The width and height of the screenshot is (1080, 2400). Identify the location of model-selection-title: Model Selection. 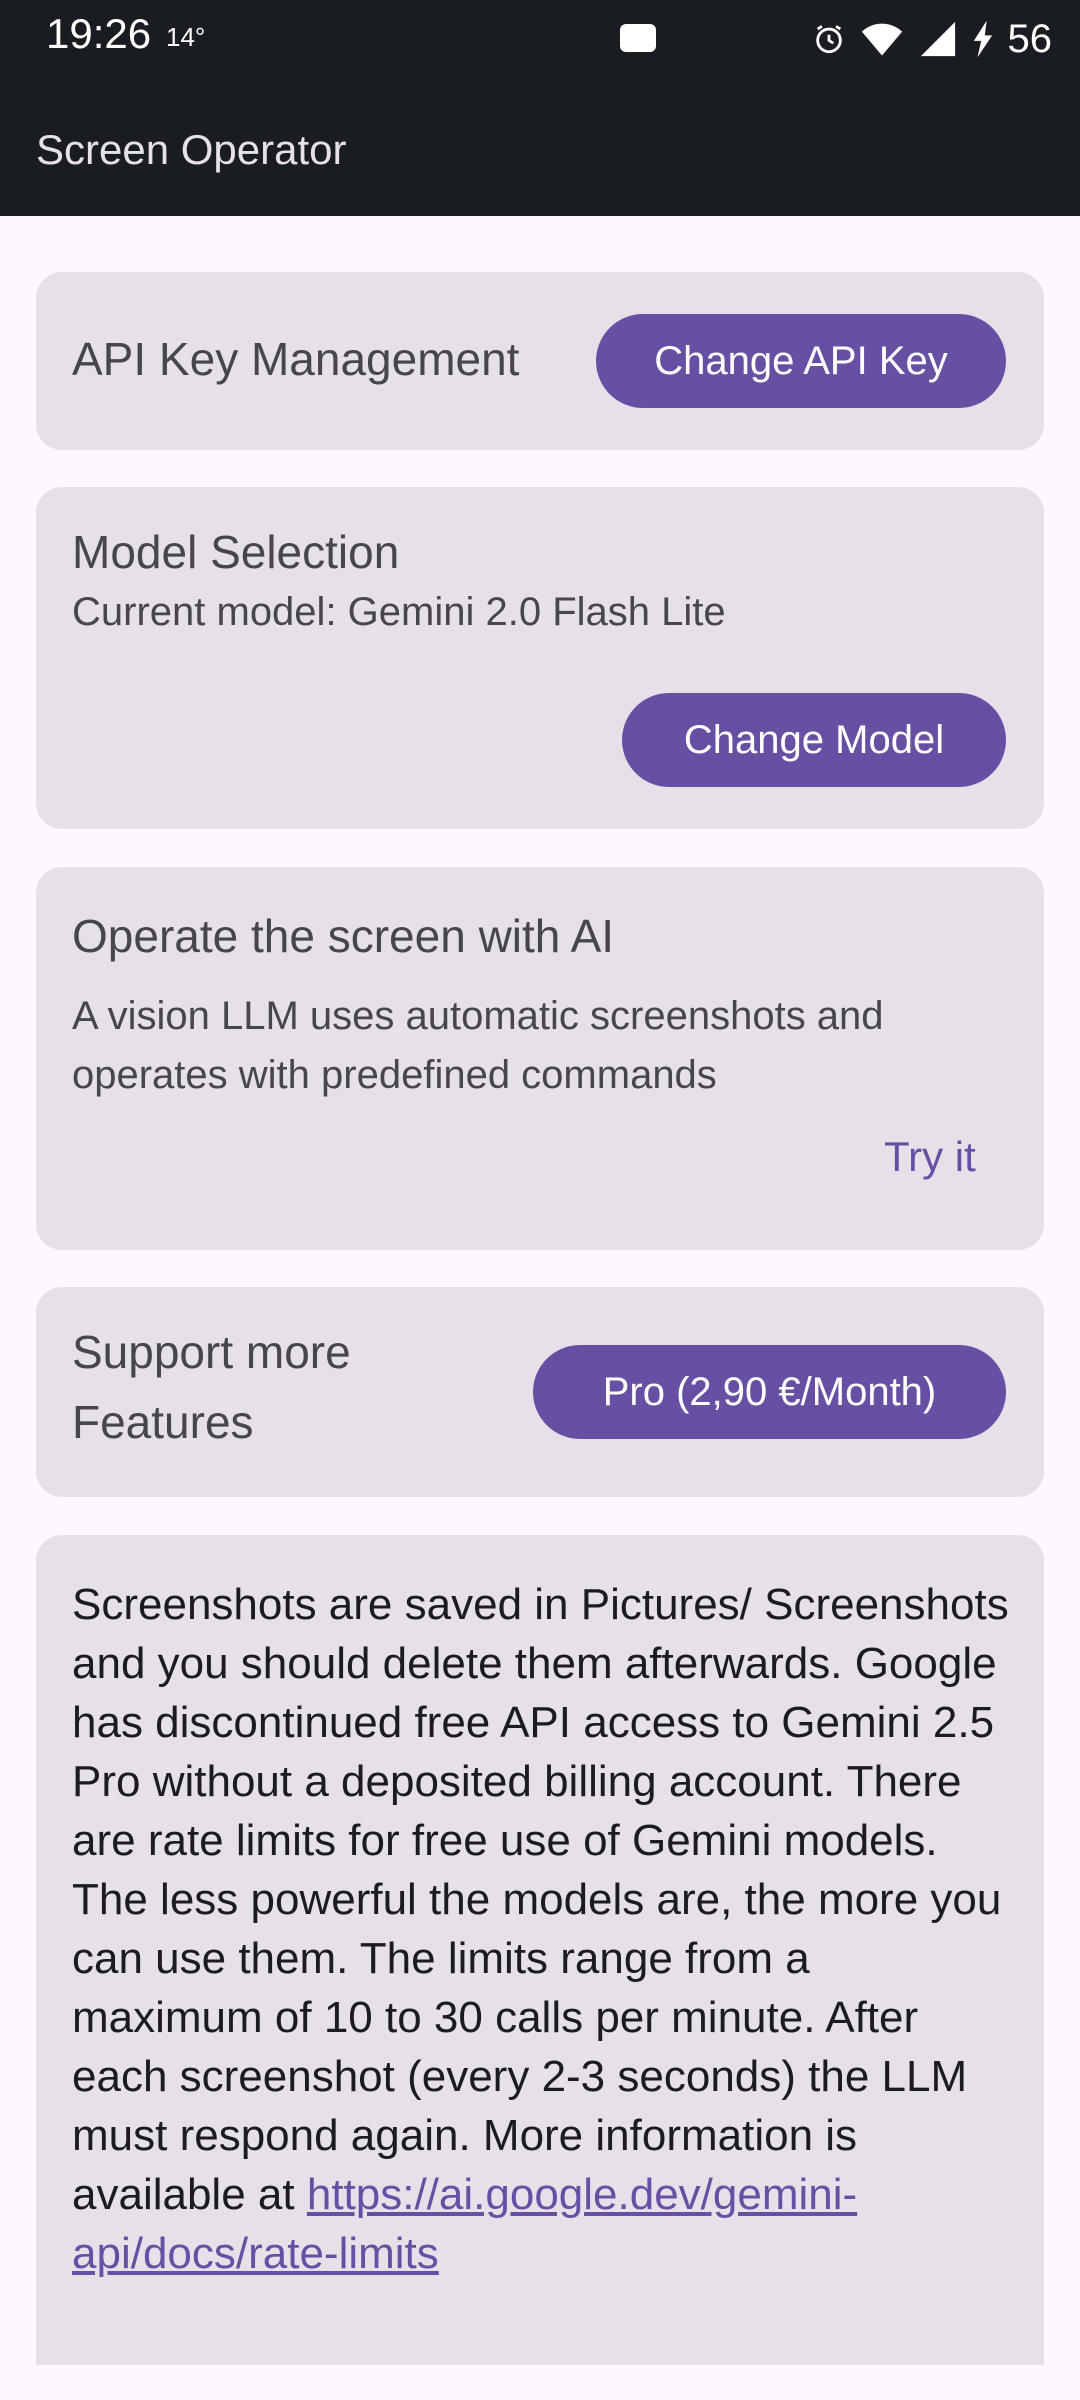
(236, 552).